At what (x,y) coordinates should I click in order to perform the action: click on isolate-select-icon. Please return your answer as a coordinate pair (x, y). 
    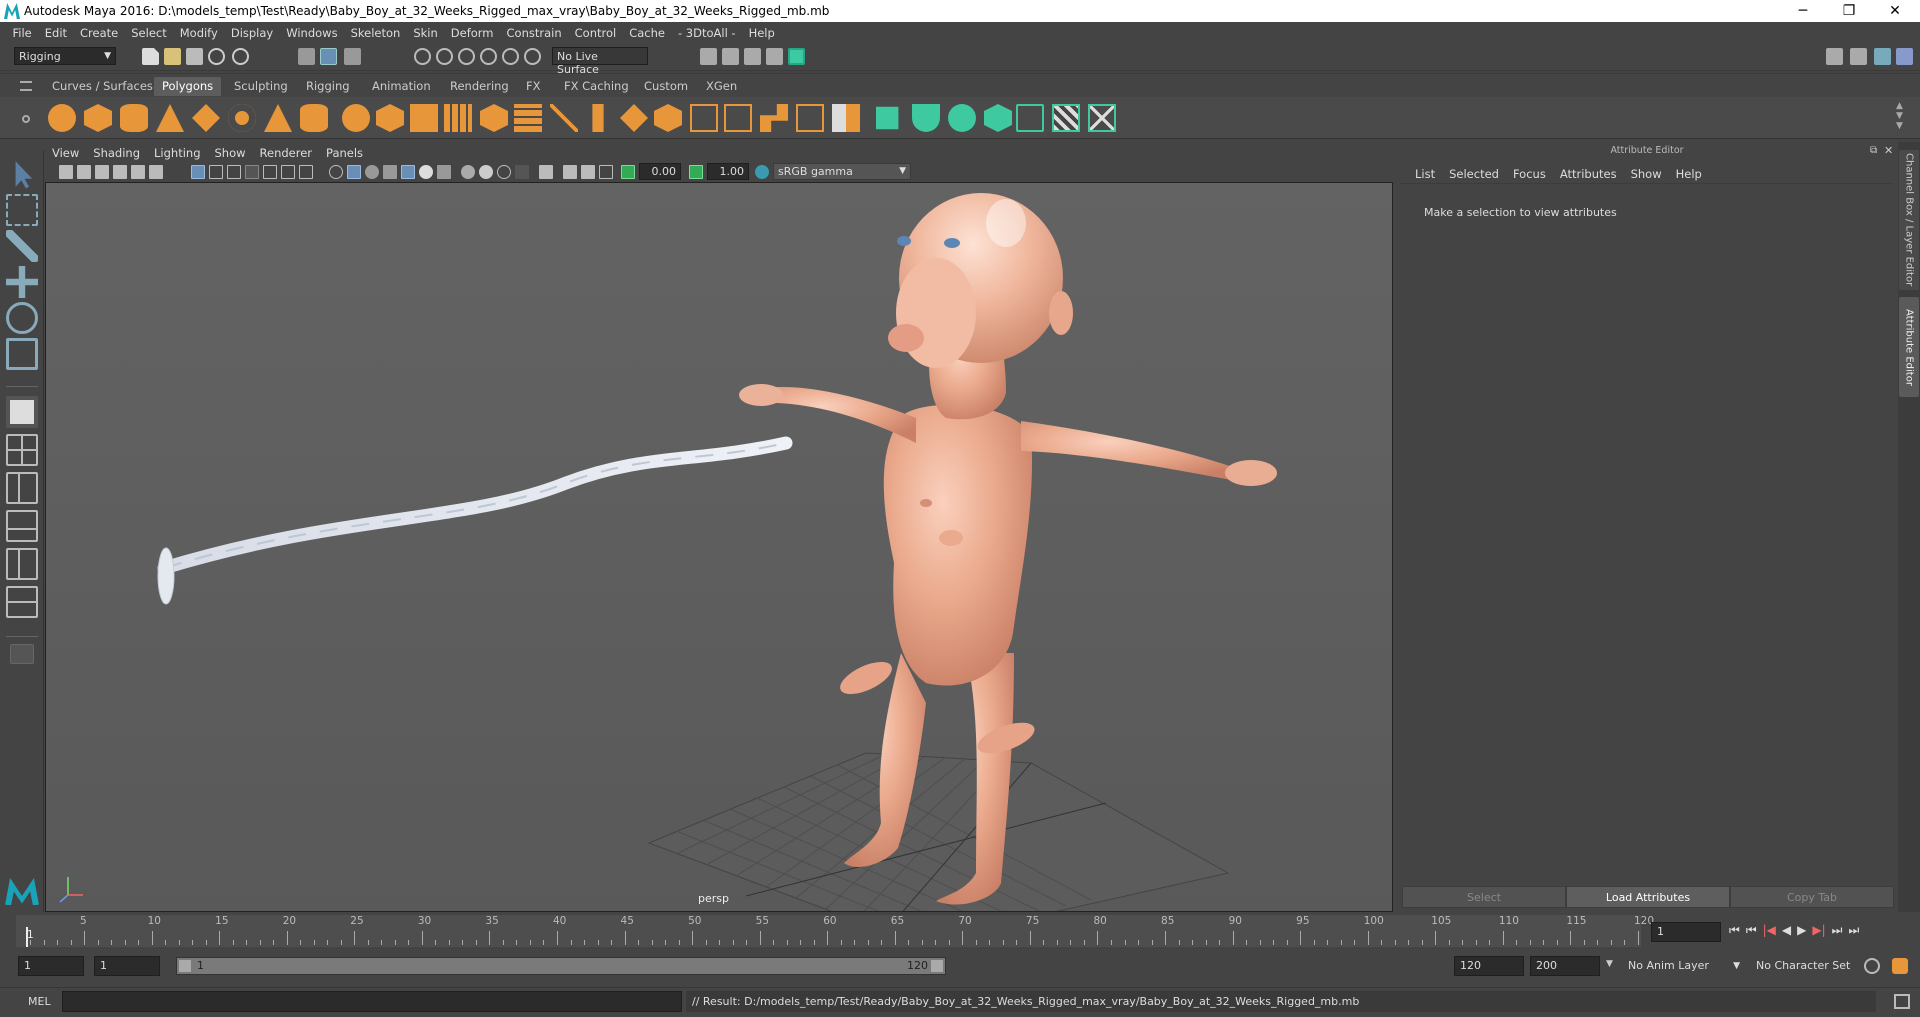
    Looking at the image, I should click on (546, 172).